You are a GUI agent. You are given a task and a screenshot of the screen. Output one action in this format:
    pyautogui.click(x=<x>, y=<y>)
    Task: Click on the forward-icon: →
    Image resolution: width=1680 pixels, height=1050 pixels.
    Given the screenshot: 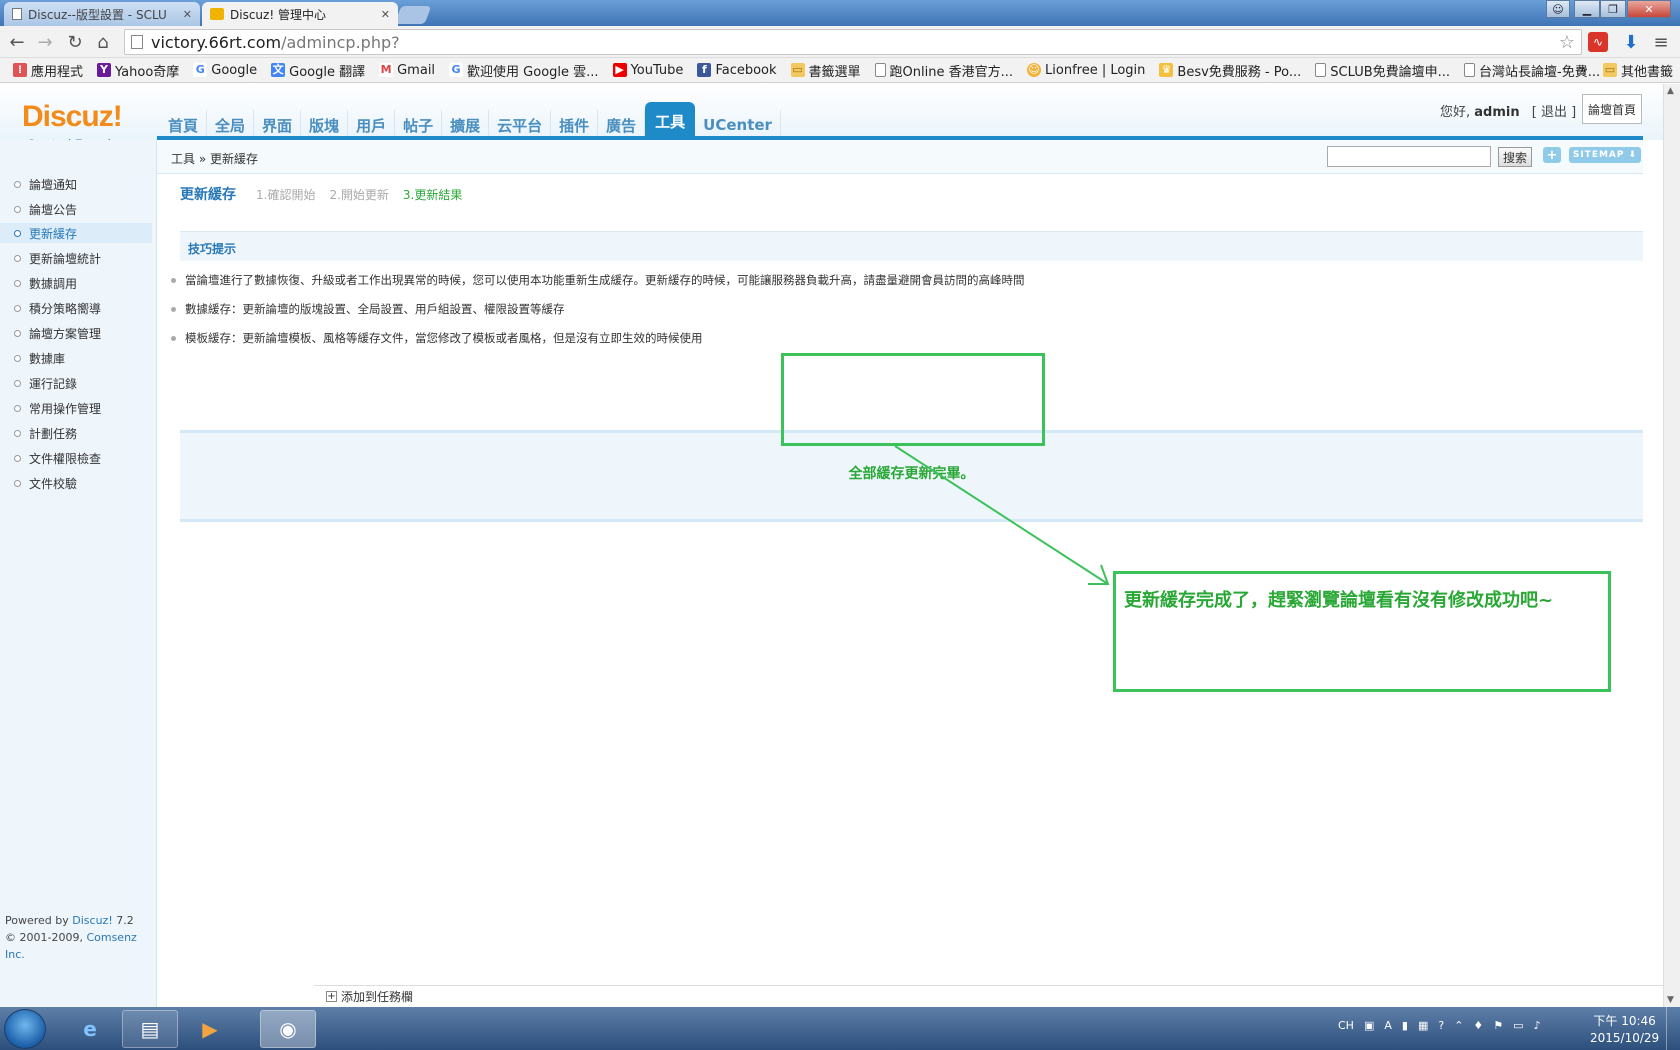 What is the action you would take?
    pyautogui.click(x=45, y=42)
    